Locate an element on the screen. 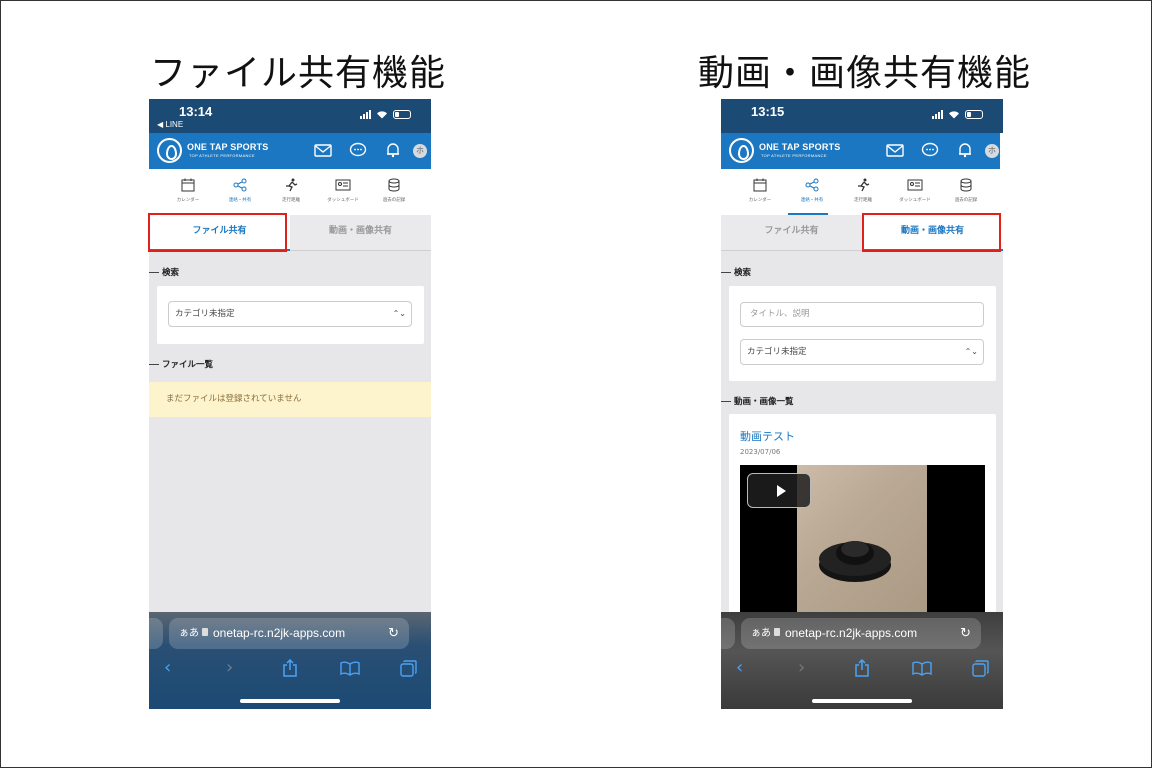 Image resolution: width=1152 pixels, height=768 pixels. title-search-input: タイトル、説明 is located at coordinates (862, 314).